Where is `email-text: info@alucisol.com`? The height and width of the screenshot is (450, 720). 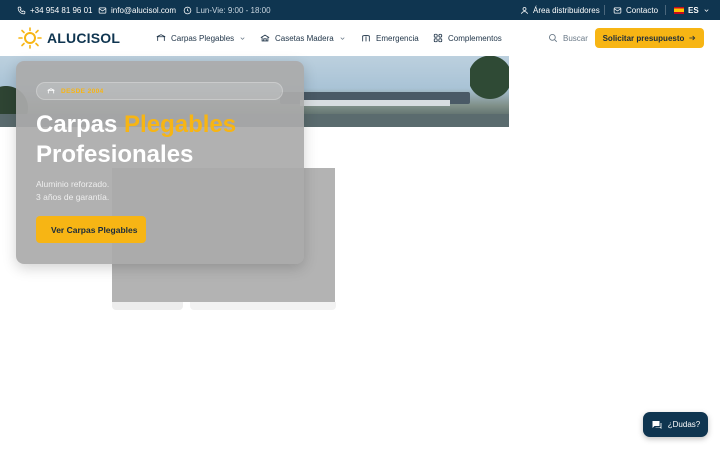
email-text: info@alucisol.com is located at coordinates (144, 10).